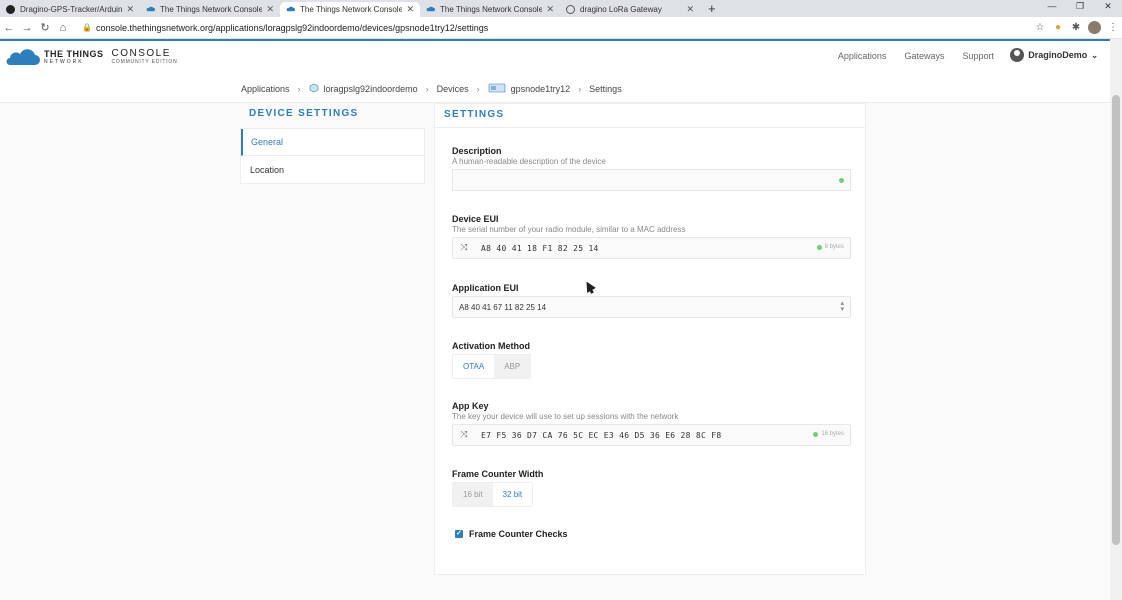 This screenshot has height=600, width=1122. I want to click on browser-tab-4: The Things Network Console ✕, so click(490, 9).